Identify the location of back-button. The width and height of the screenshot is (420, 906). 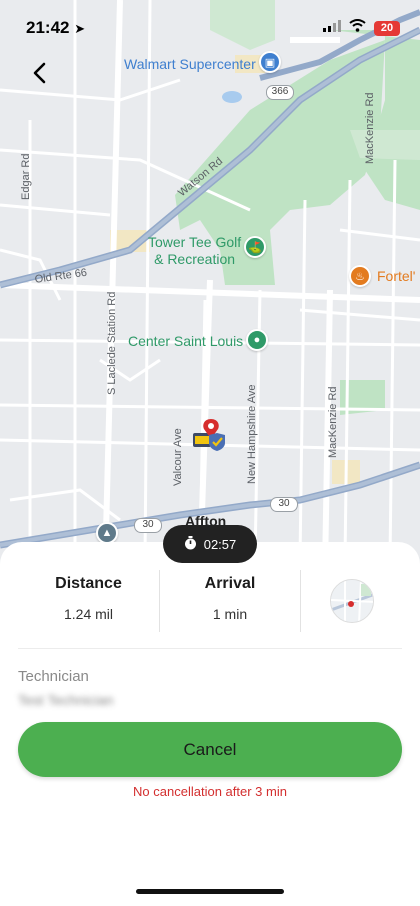
(39, 73).